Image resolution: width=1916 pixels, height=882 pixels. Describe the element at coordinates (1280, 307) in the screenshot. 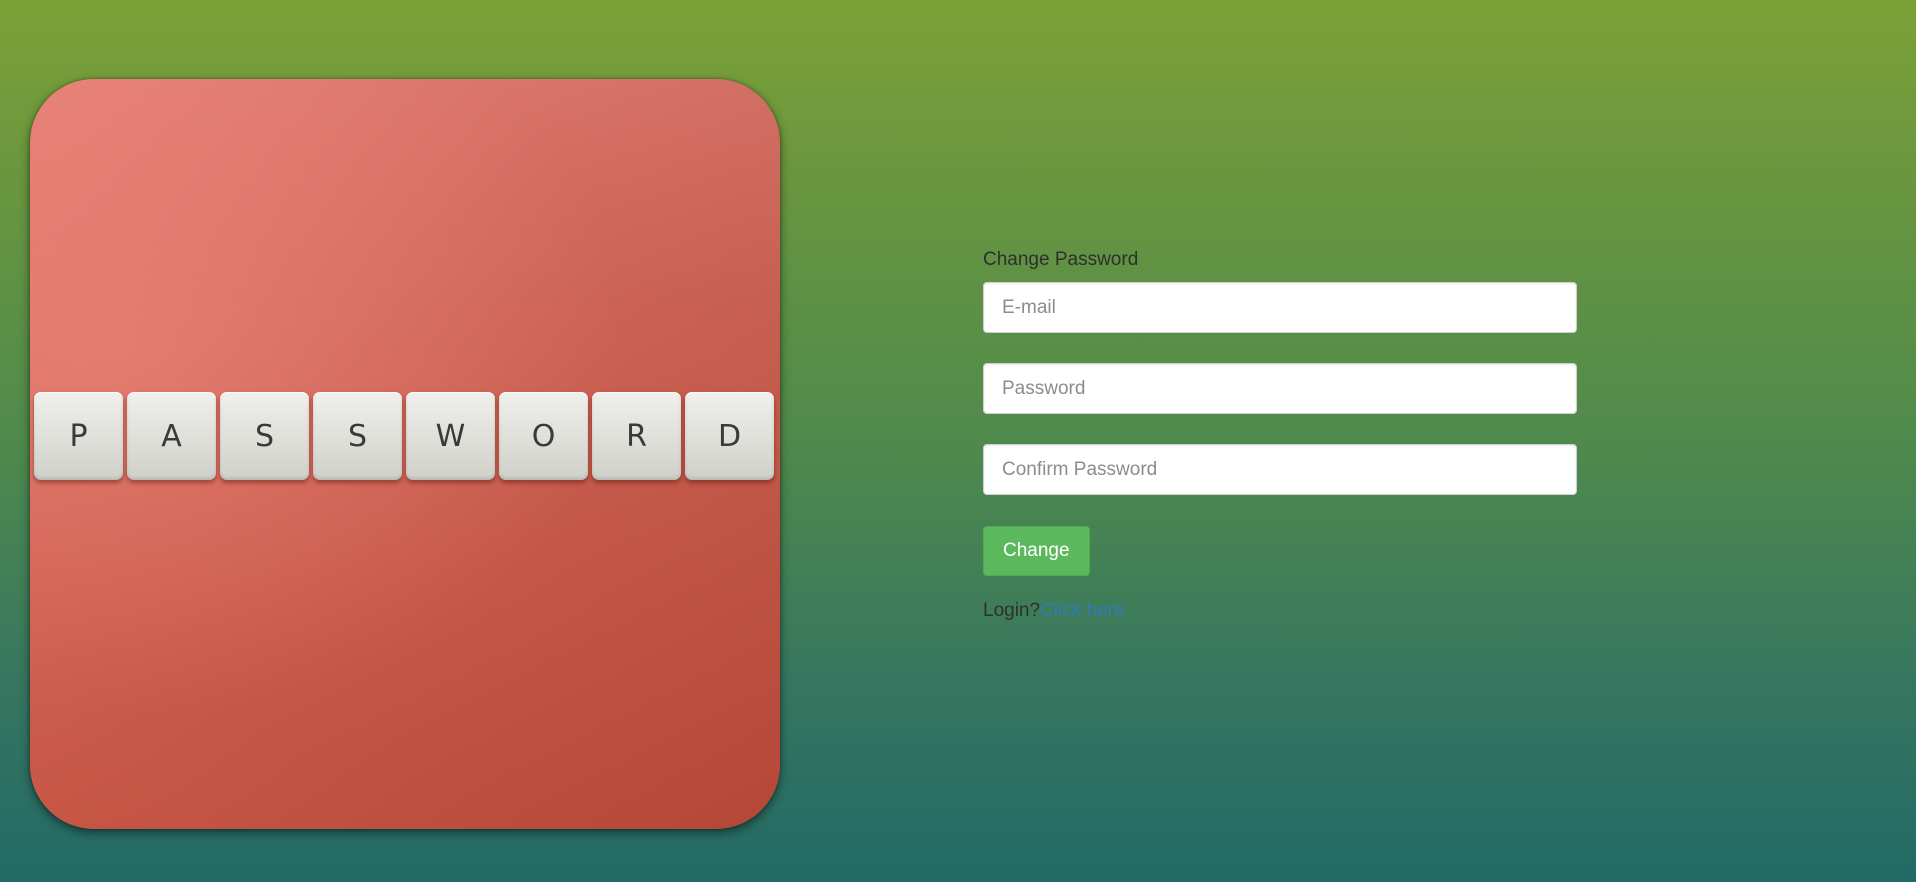

I see `email-field` at that location.